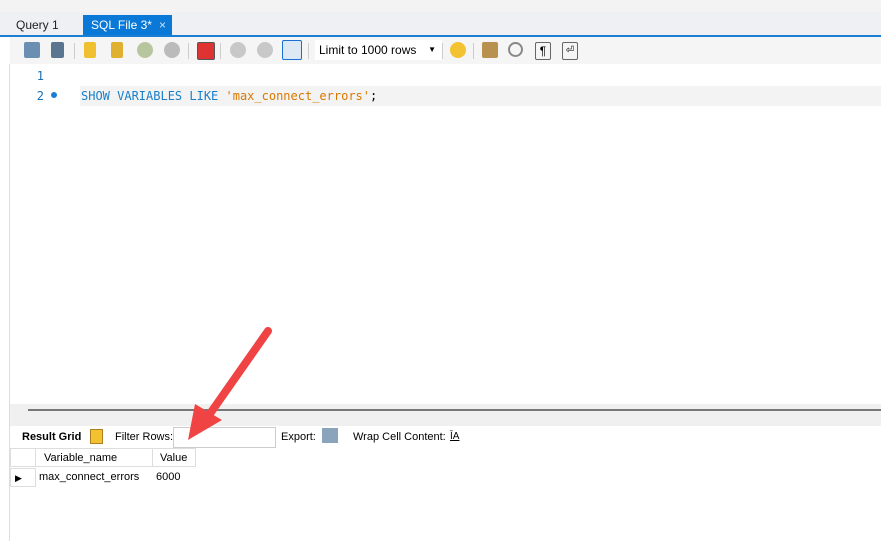 This screenshot has width=881, height=541. I want to click on red-arrow-annotation, so click(230, 383).